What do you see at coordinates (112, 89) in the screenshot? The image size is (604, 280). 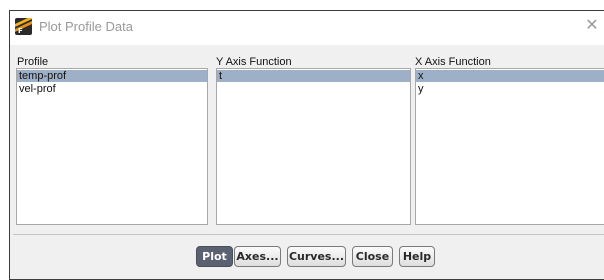 I see `profile-item-vel-prof: vel-prof` at bounding box center [112, 89].